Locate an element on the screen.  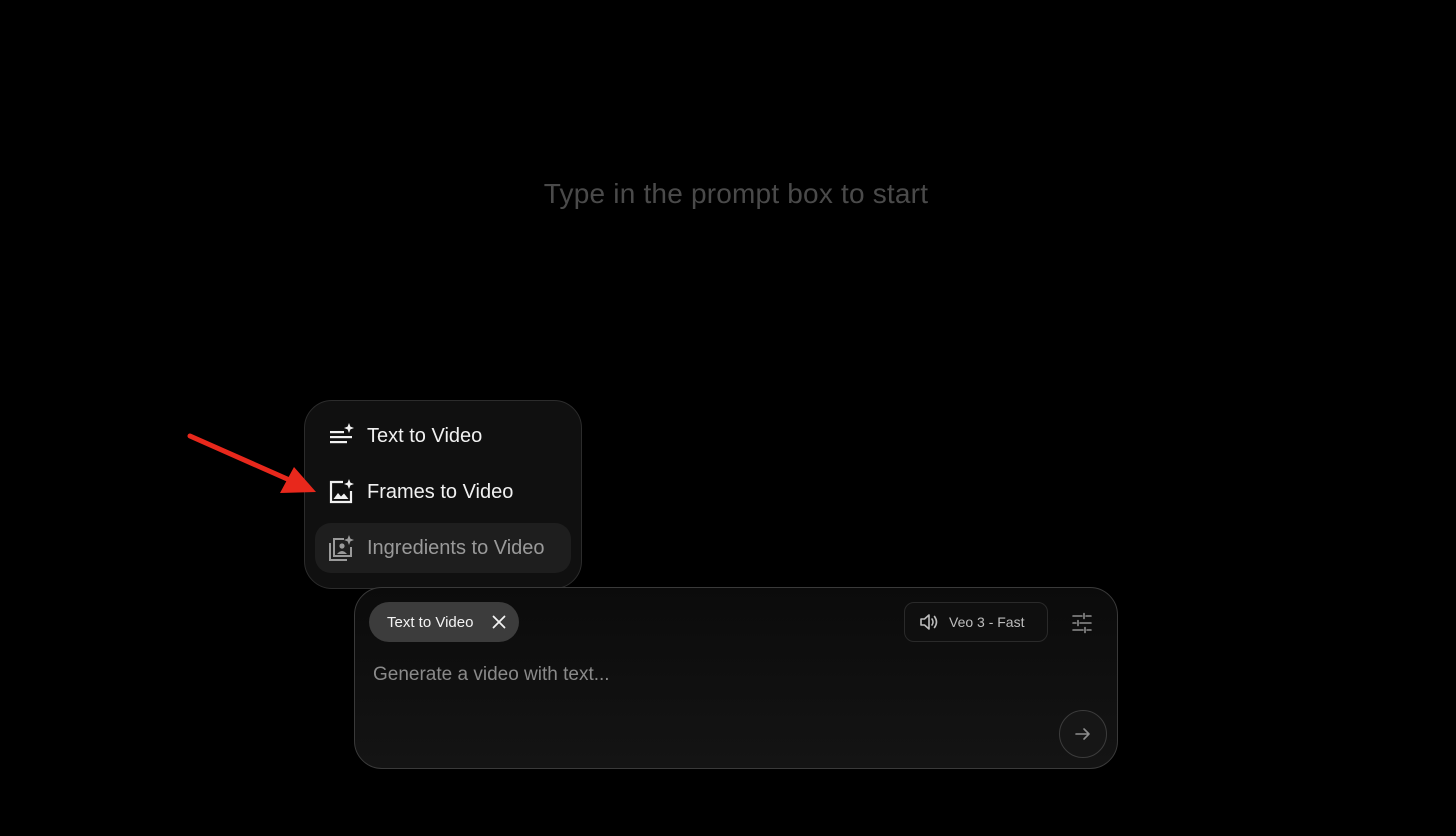
arrow-right-icon is located at coordinates (1082, 734).